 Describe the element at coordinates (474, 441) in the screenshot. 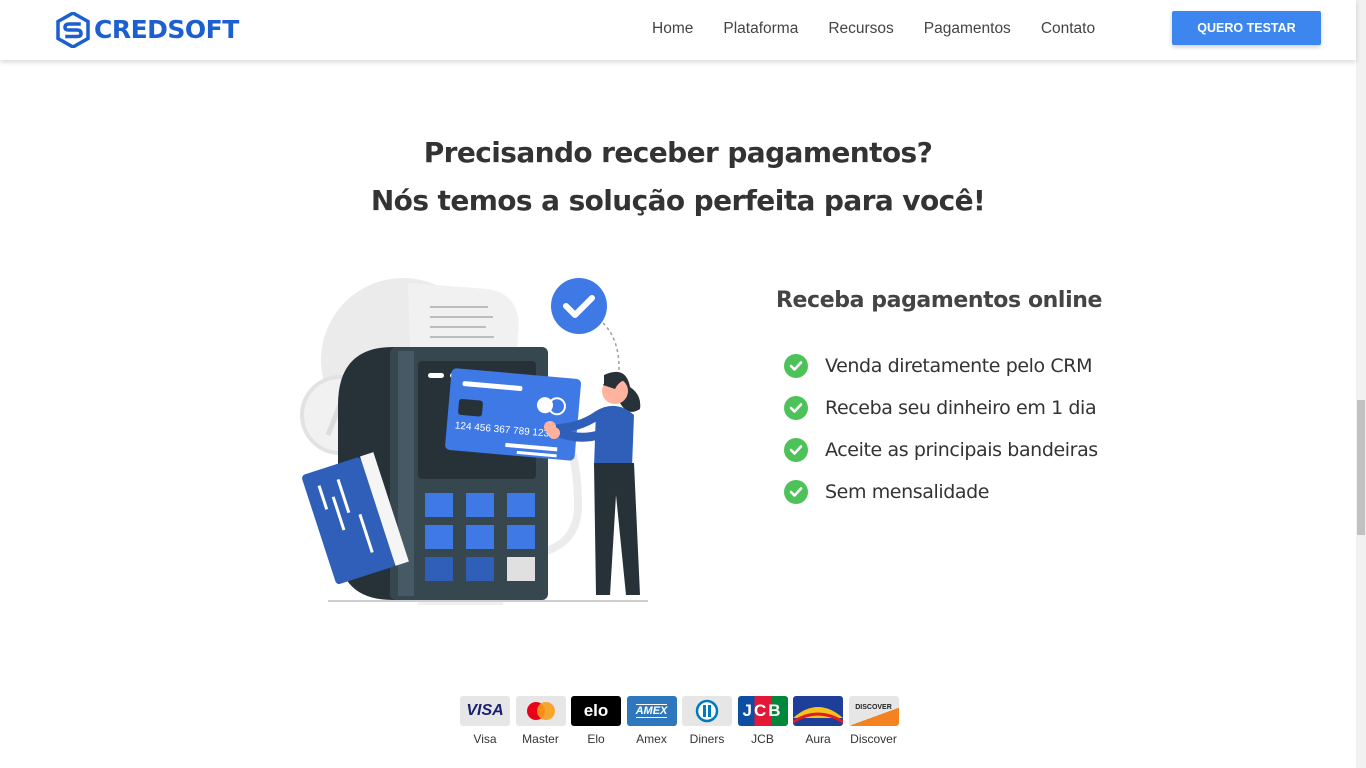

I see `payment-terminal-illustration: 124 456 367 789 123` at that location.